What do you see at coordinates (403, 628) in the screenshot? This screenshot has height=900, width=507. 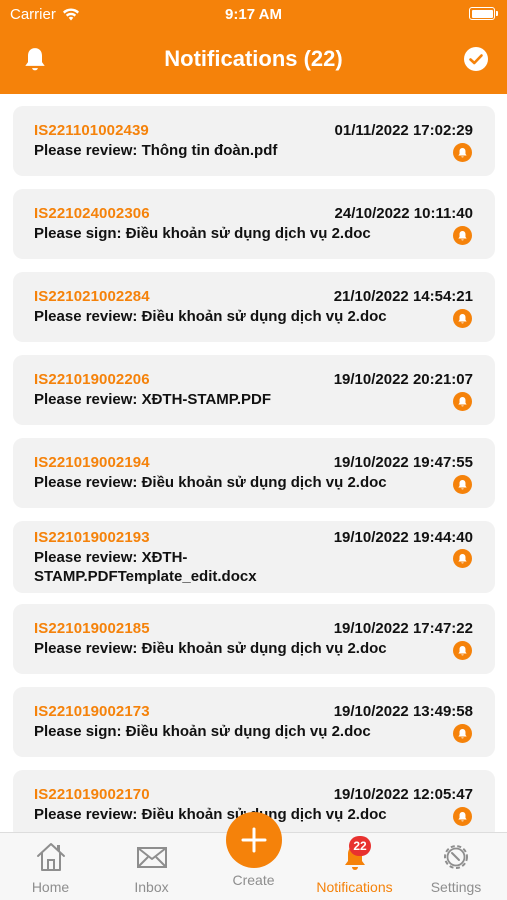 I see `notification-date: 19/10/2022 17:47:22` at bounding box center [403, 628].